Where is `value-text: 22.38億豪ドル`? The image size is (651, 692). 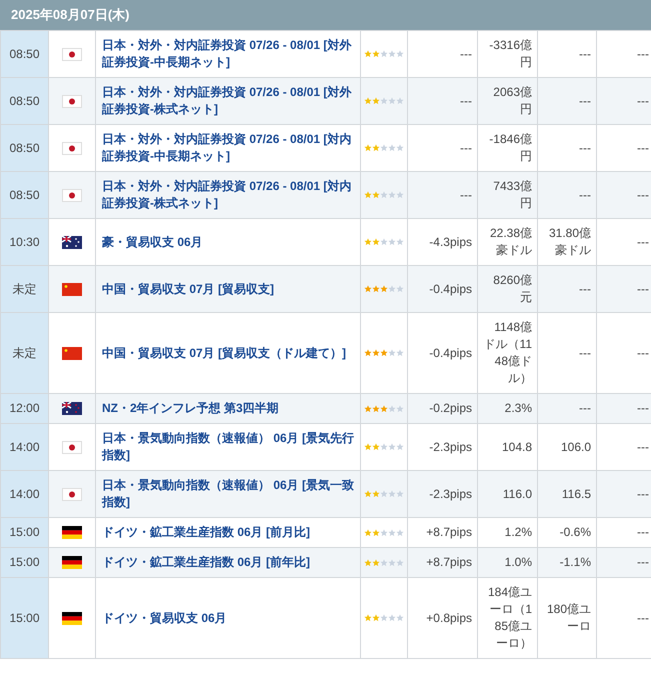 value-text: 22.38億豪ドル is located at coordinates (511, 241).